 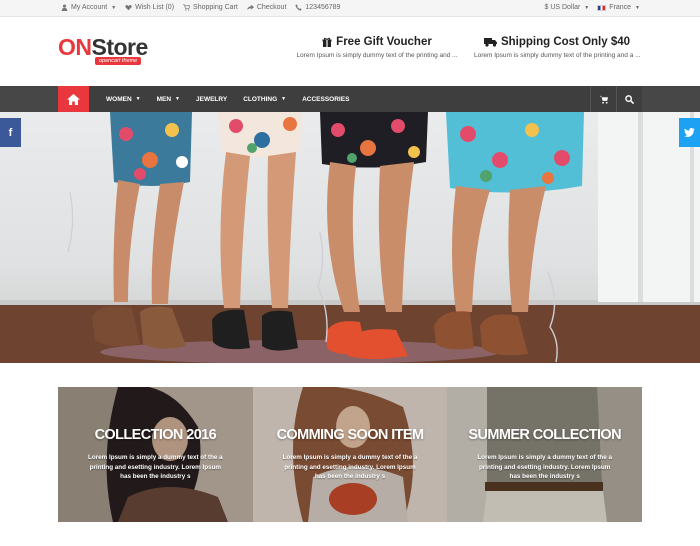 I want to click on menu-item-accessories: ACCESSORIES, so click(x=325, y=99).